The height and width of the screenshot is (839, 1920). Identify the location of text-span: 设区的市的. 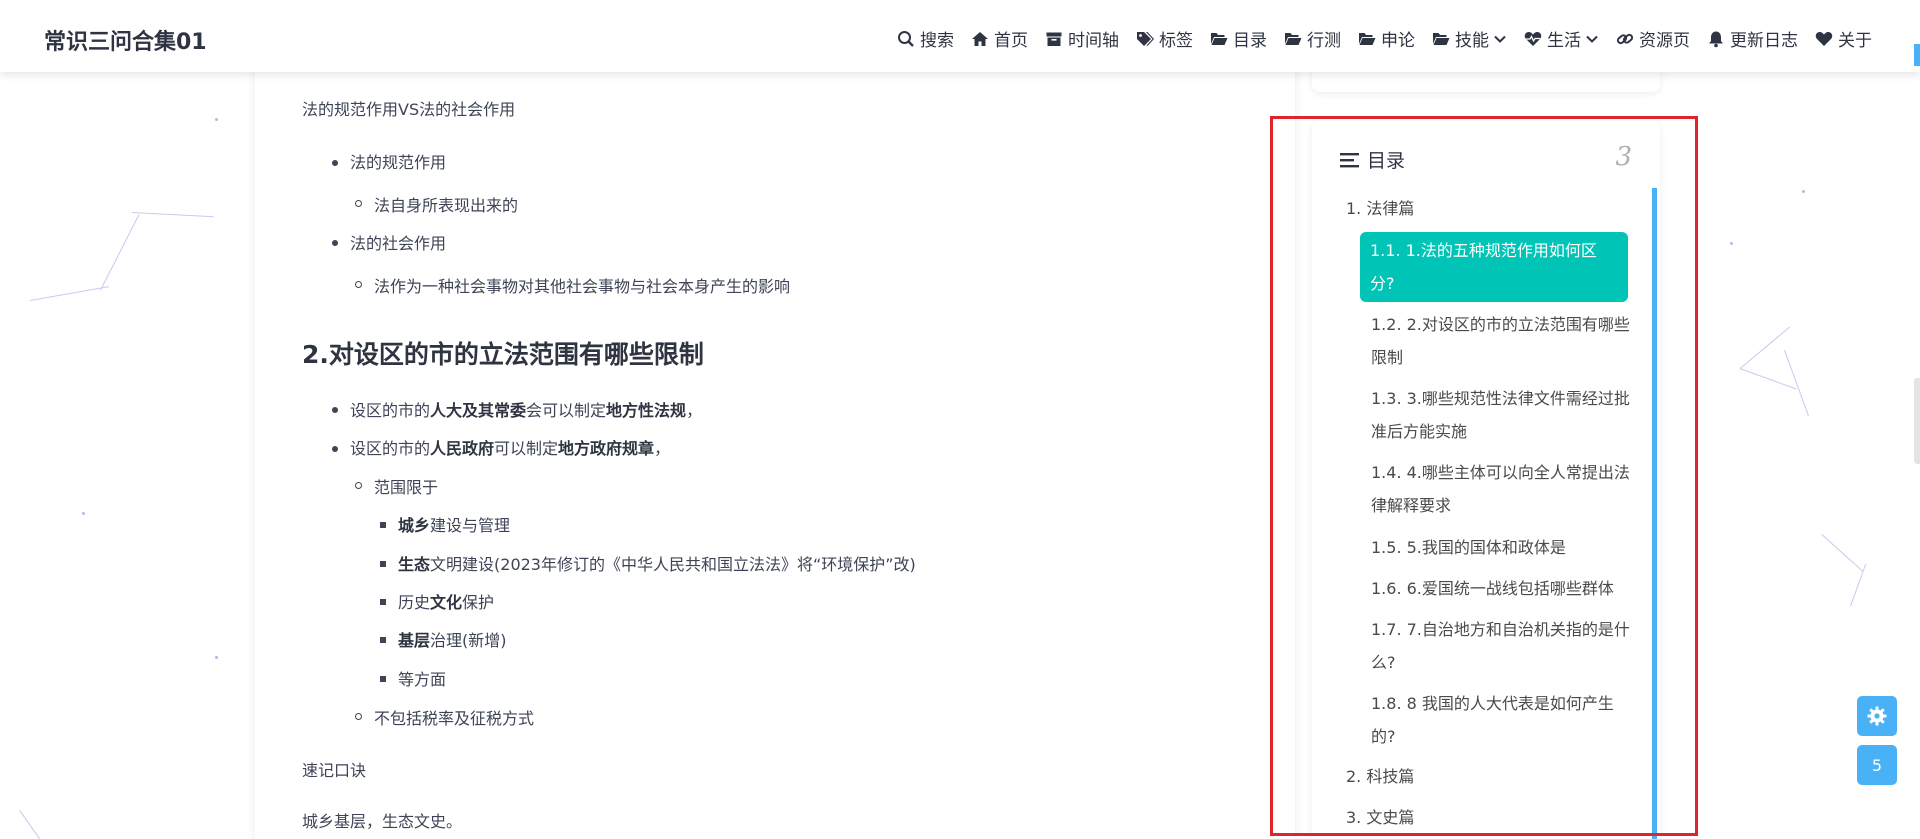
(390, 410).